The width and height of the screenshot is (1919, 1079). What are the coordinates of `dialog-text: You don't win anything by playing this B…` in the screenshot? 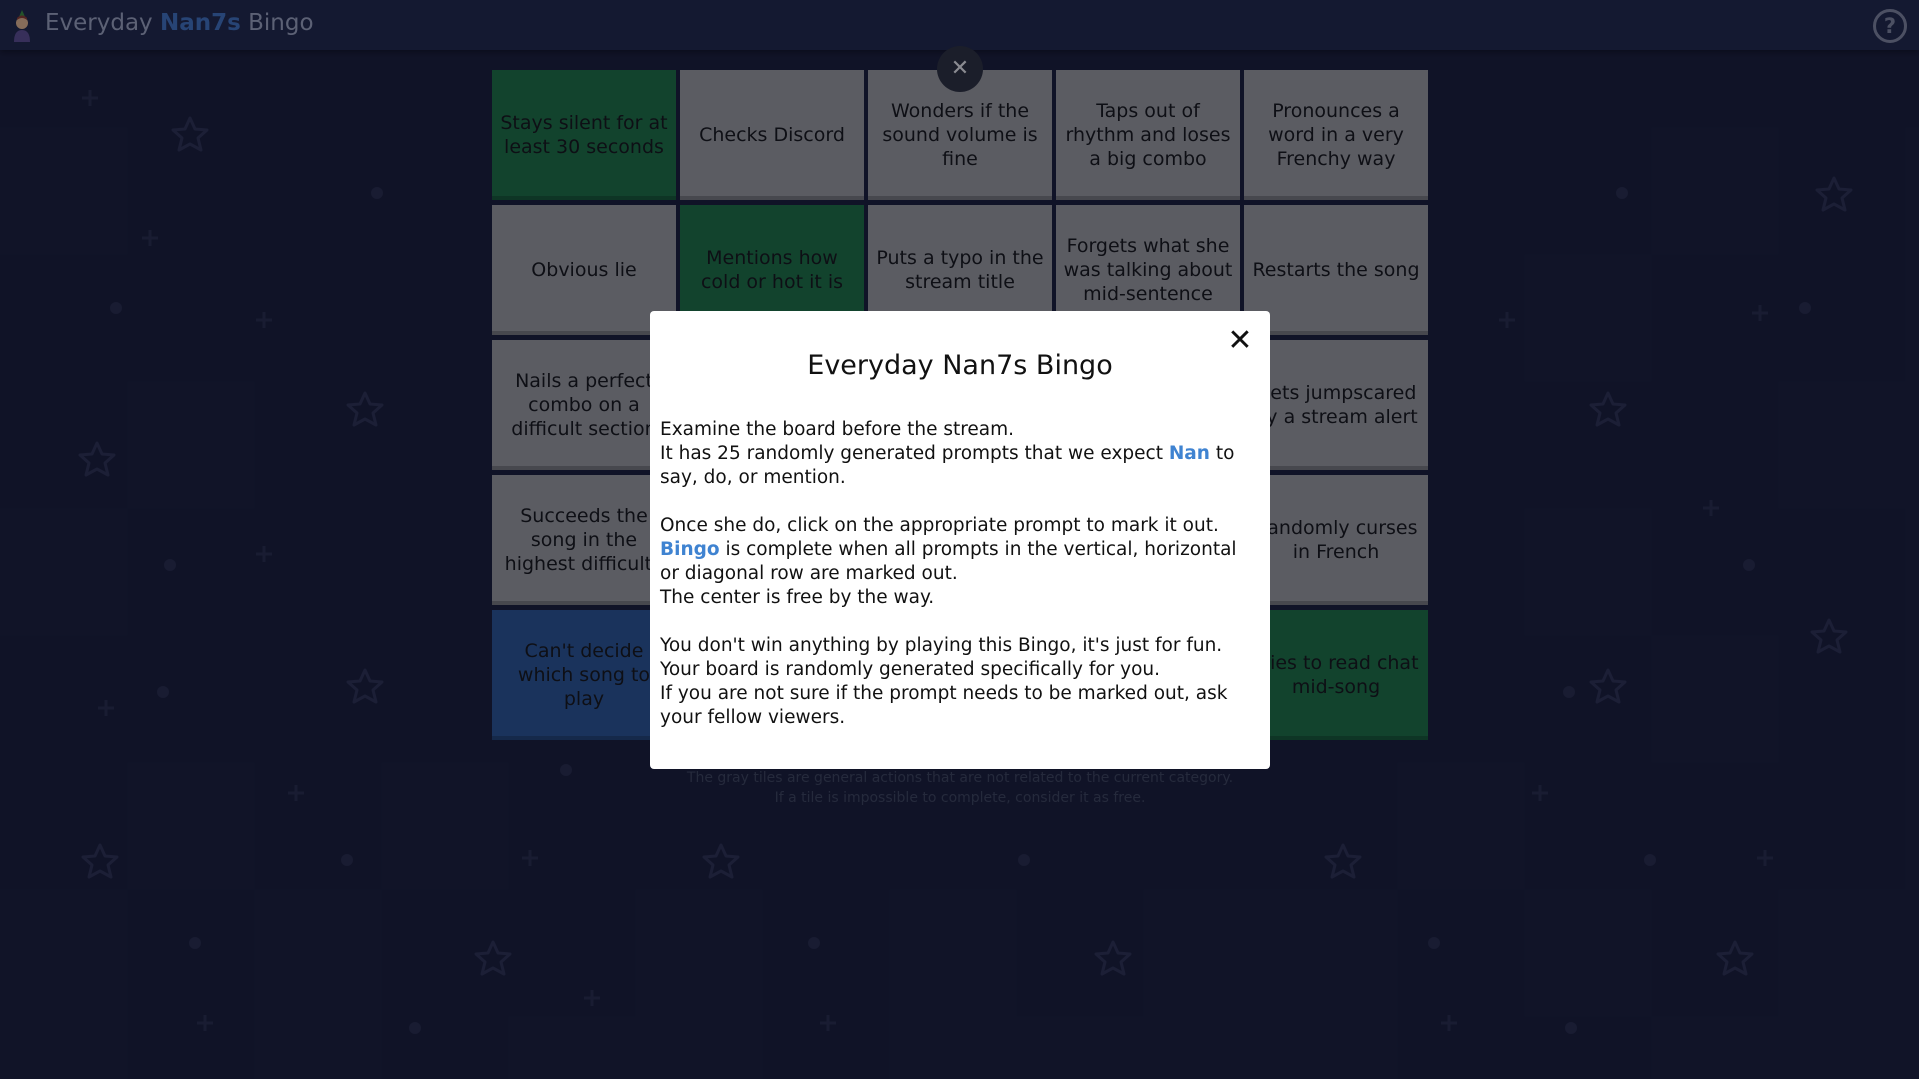 It's located at (941, 645).